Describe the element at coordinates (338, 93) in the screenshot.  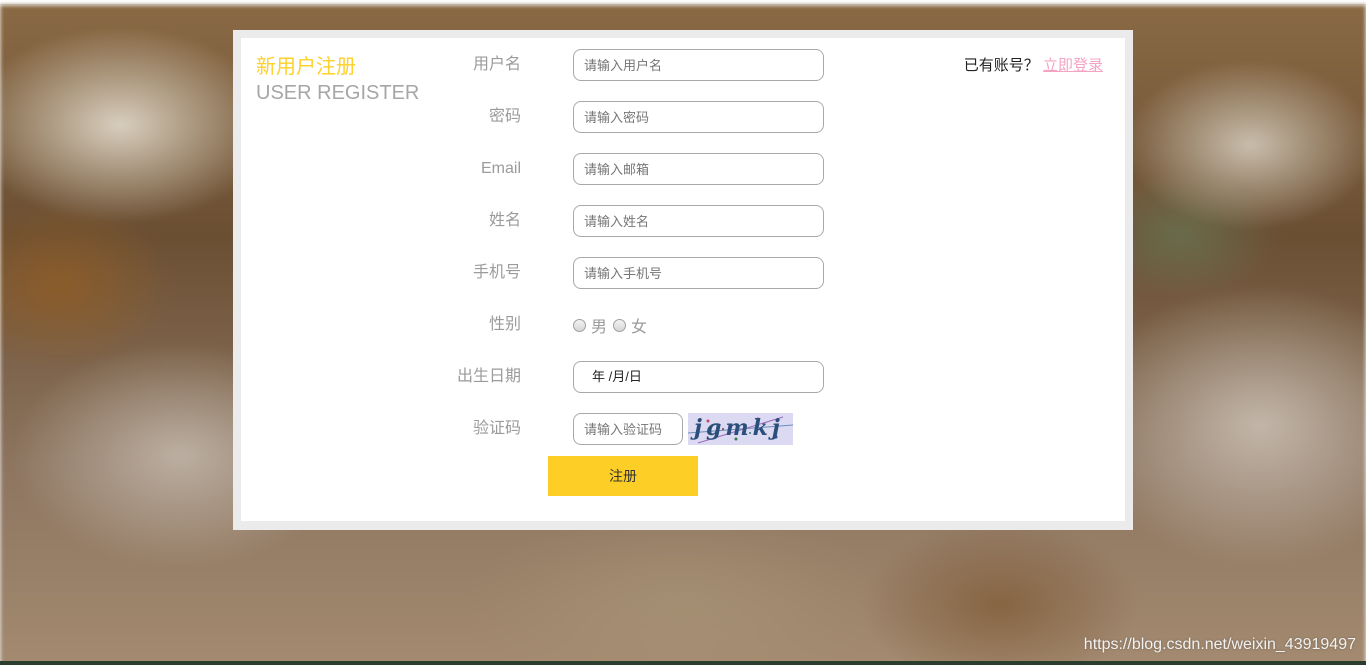
I see `title-english: USER REGISTER` at that location.